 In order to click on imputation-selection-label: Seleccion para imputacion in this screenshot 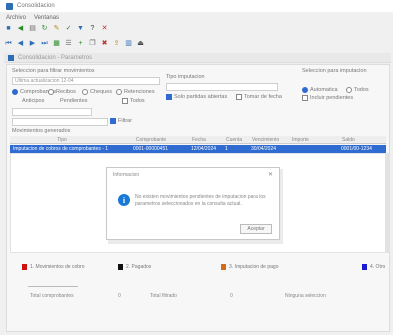, I will do `click(334, 71)`.